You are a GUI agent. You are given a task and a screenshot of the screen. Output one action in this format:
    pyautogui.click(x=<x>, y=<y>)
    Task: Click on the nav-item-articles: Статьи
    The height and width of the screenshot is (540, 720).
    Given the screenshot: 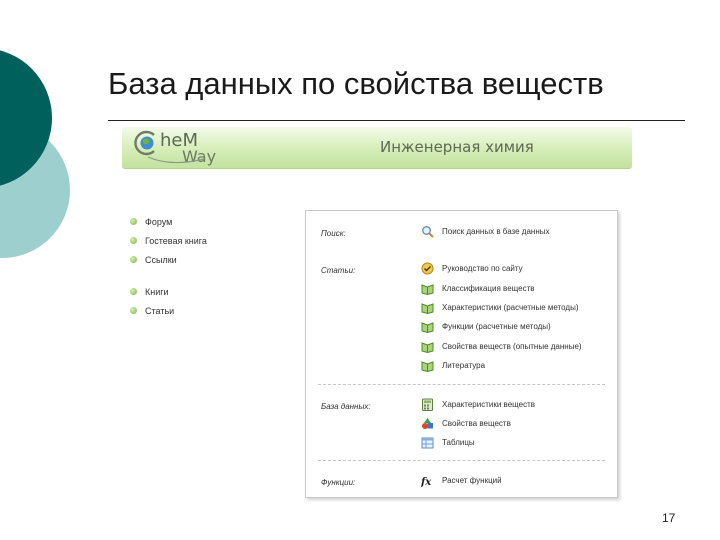 What is the action you would take?
    pyautogui.click(x=205, y=310)
    